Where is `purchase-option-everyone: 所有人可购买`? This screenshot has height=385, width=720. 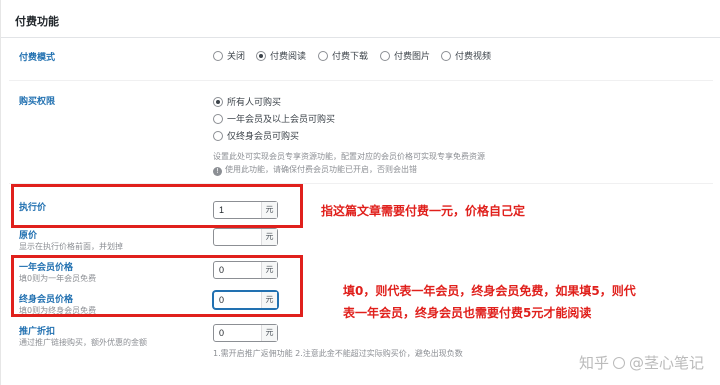 purchase-option-everyone: 所有人可购买 is located at coordinates (247, 101).